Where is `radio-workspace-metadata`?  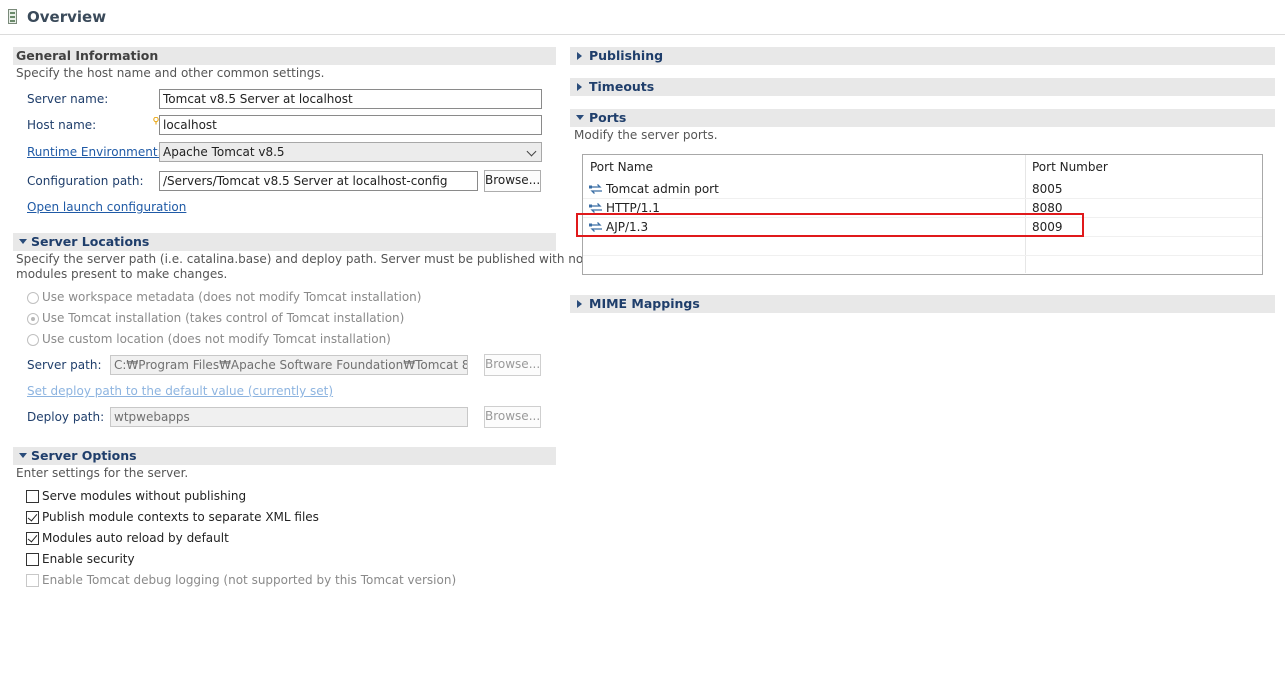
radio-workspace-metadata is located at coordinates (33, 298).